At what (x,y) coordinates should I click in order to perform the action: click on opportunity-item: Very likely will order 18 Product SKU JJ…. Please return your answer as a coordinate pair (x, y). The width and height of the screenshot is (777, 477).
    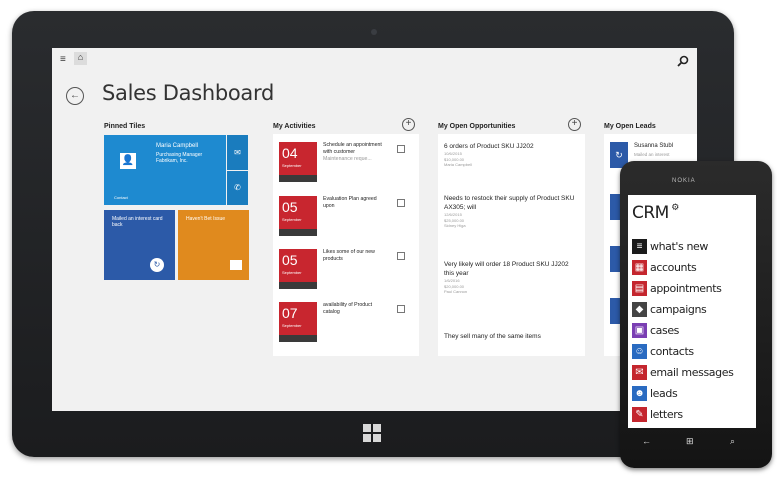
    Looking at the image, I should click on (510, 277).